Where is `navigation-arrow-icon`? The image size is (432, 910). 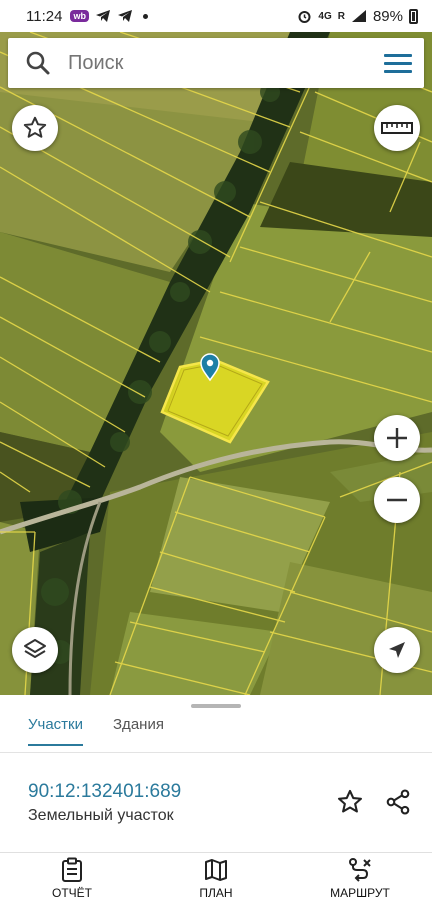
navigation-arrow-icon is located at coordinates (397, 650).